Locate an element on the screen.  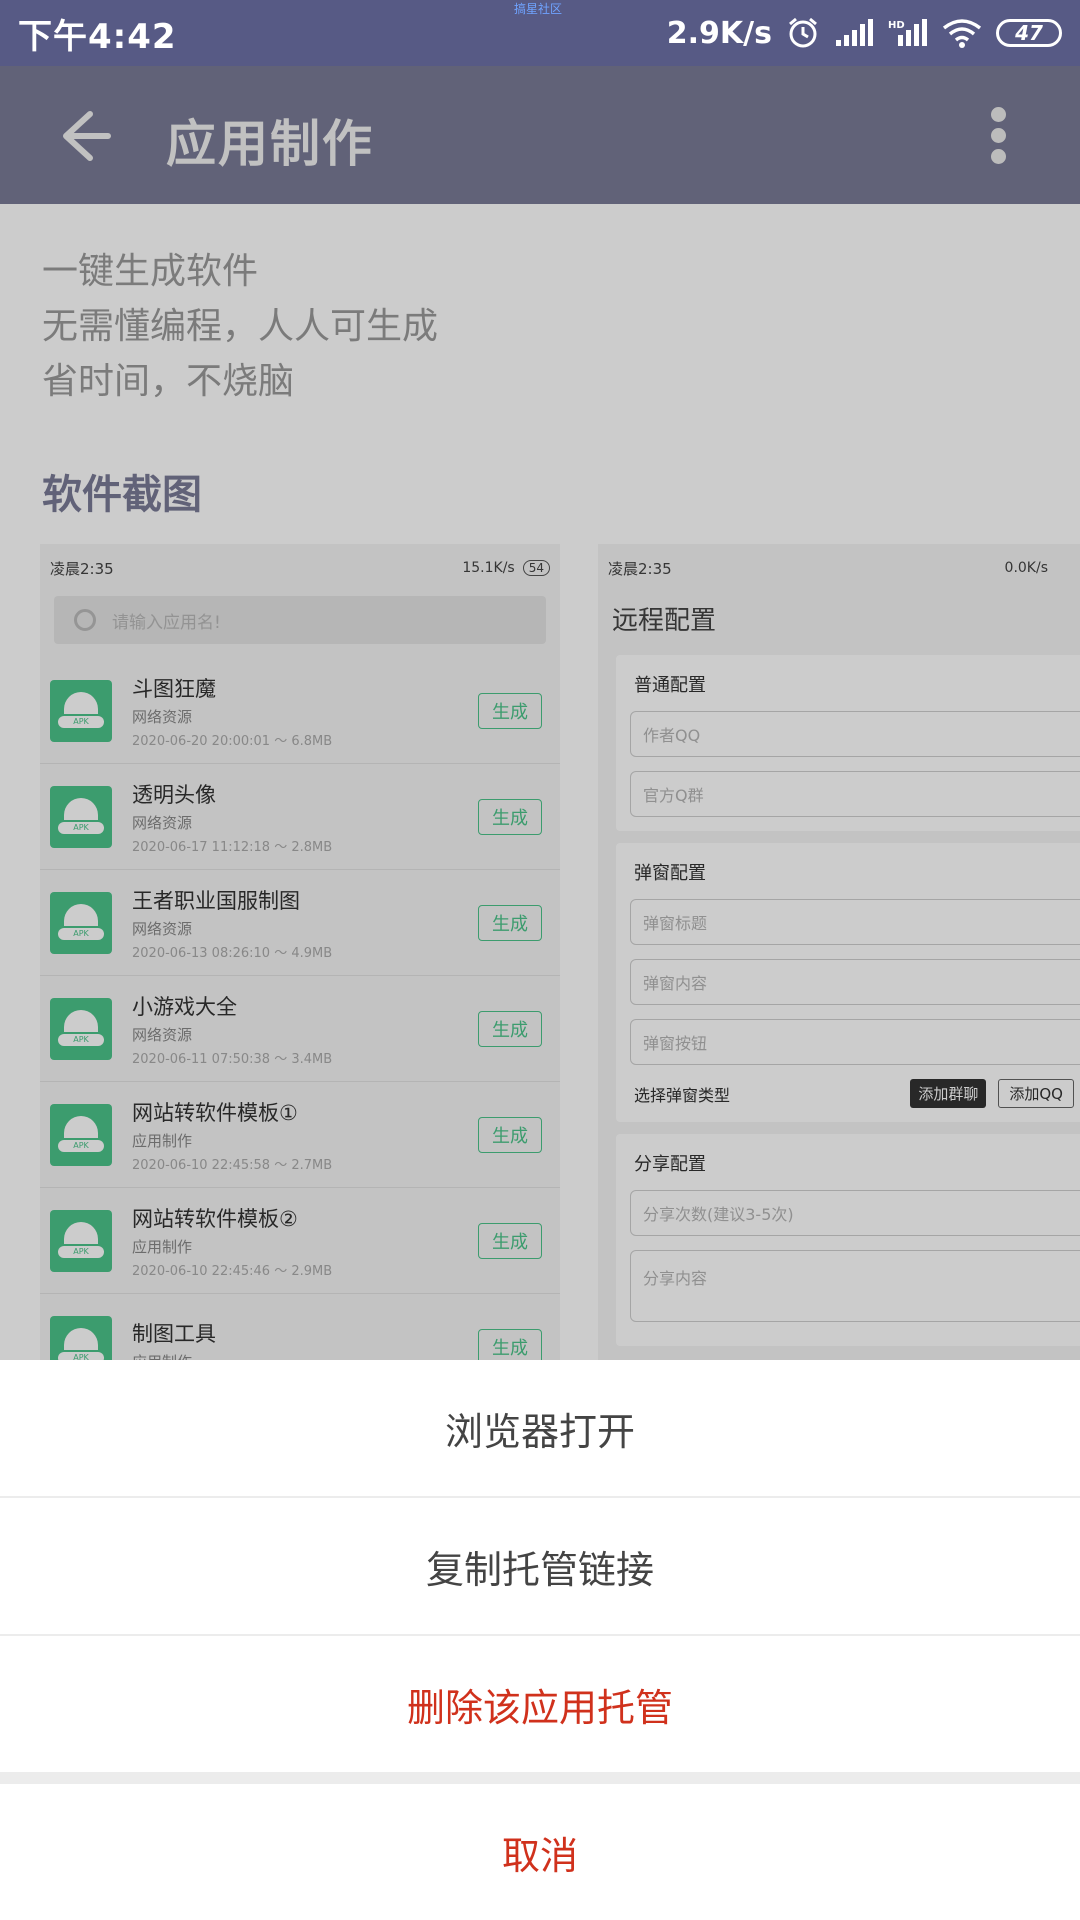
delete-hosting-button: 删除该应用托管 is located at coordinates (540, 1704).